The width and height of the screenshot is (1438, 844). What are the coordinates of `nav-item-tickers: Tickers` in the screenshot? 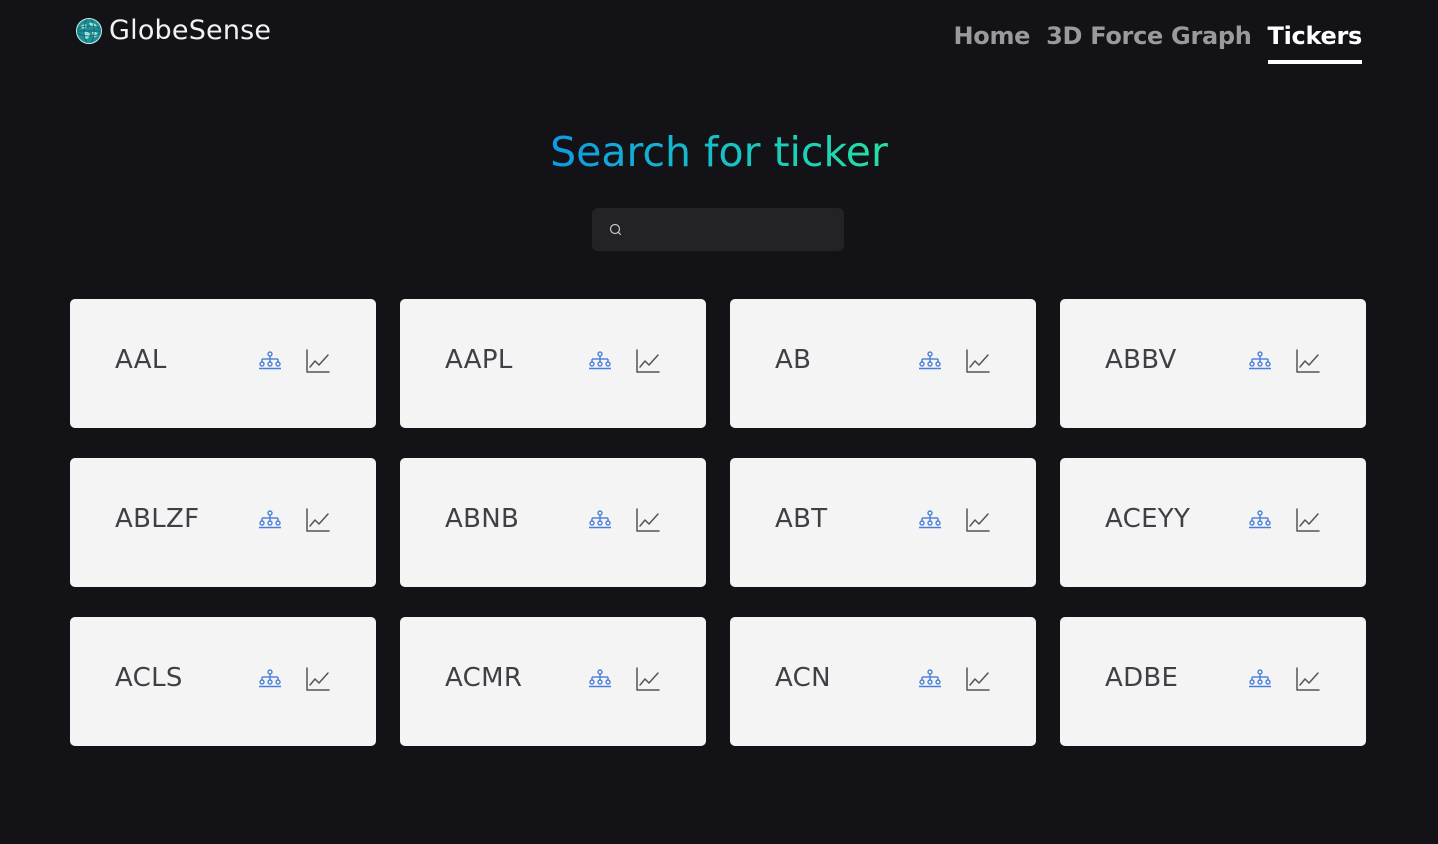 It's located at (1314, 42).